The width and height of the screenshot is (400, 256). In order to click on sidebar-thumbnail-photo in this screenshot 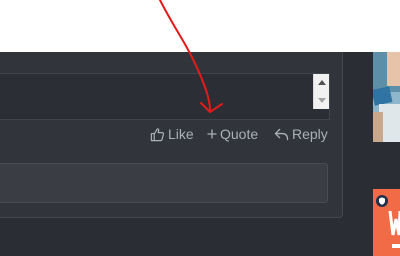, I will do `click(386, 97)`.